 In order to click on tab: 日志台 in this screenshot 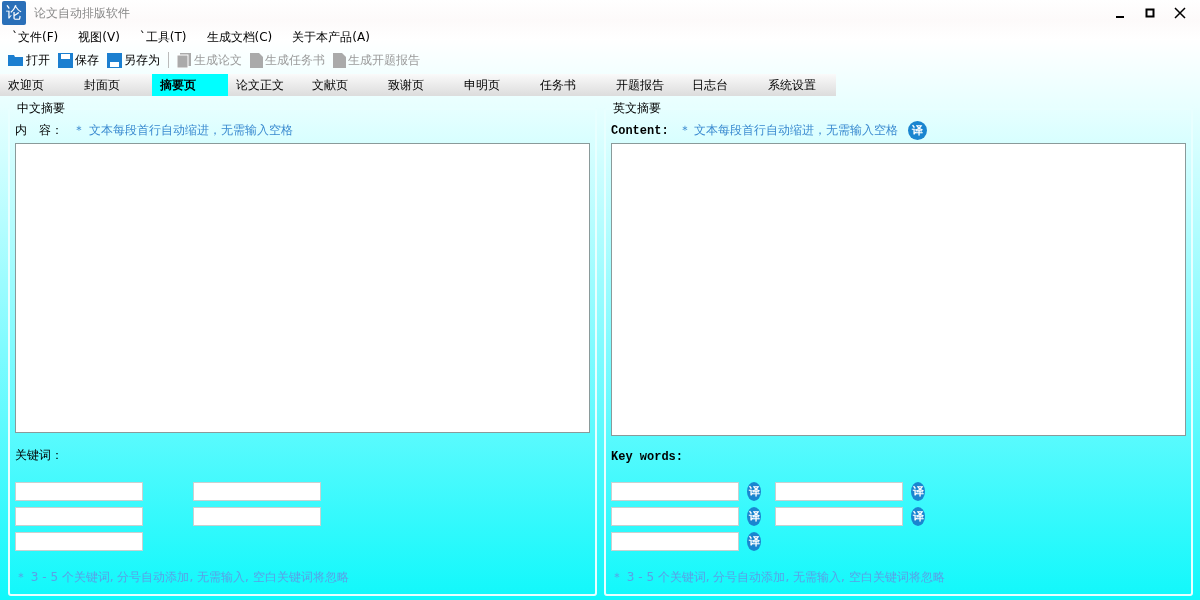, I will do `click(722, 85)`.